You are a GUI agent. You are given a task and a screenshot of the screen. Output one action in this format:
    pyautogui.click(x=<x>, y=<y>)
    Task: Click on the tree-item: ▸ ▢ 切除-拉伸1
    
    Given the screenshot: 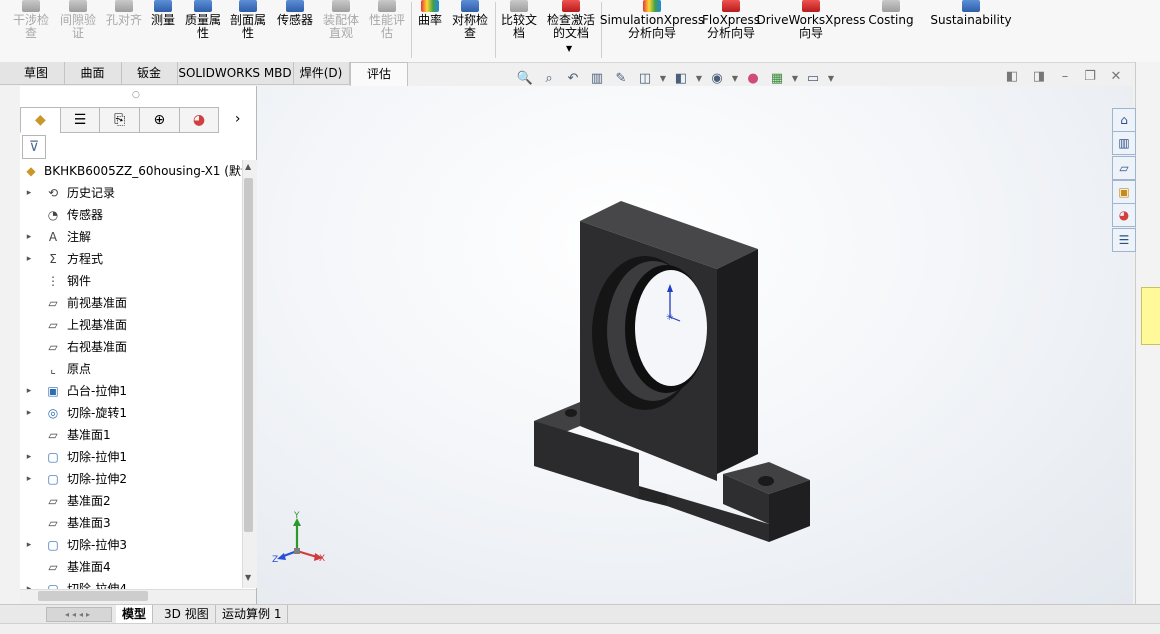 What is the action you would take?
    pyautogui.click(x=131, y=457)
    